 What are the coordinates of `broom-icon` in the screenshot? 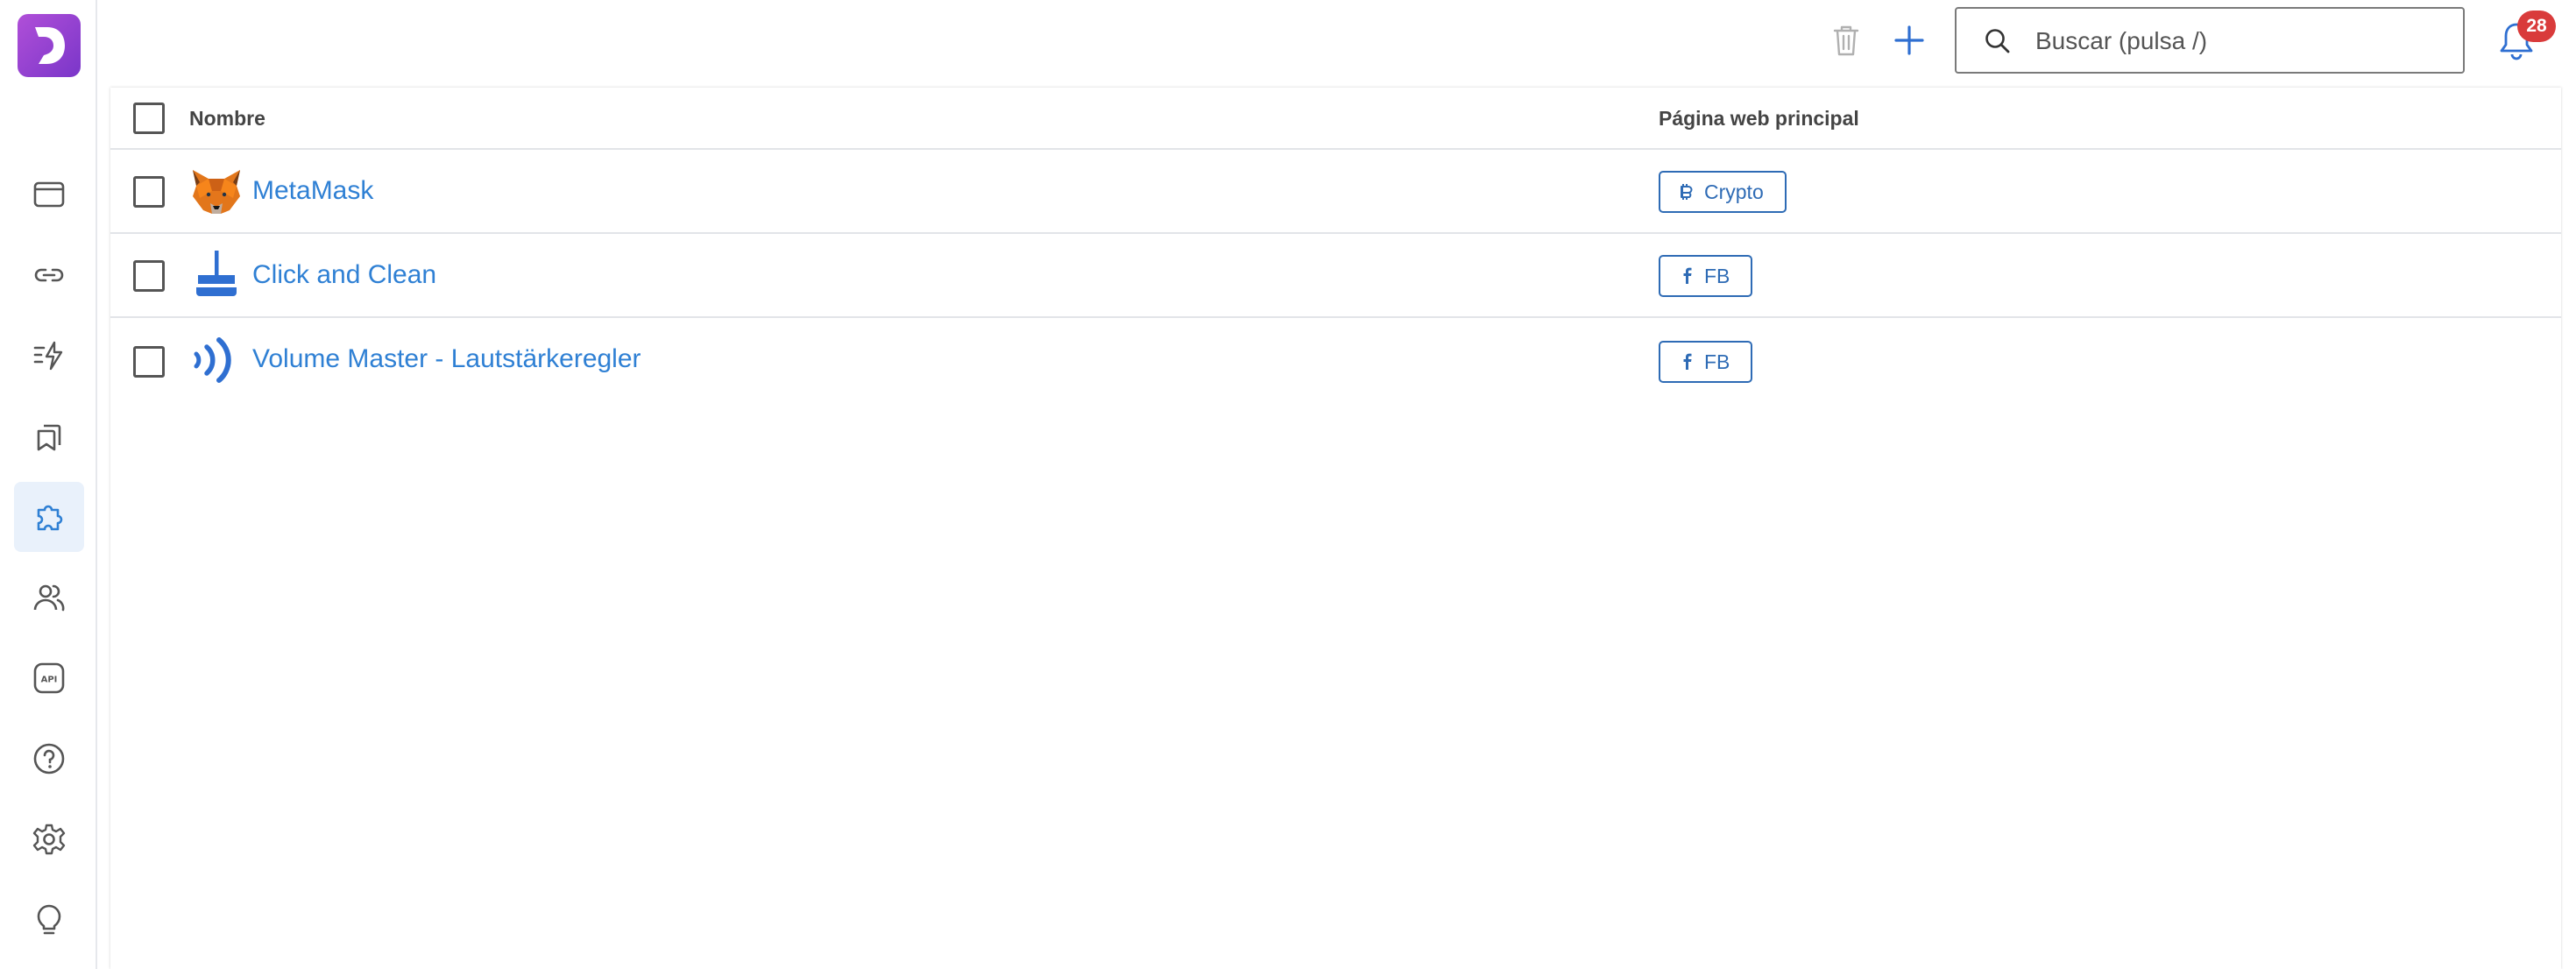 It's located at (216, 273).